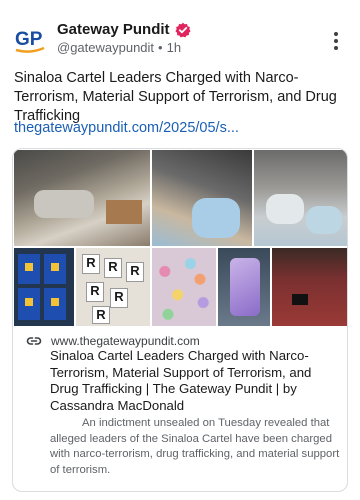 Image resolution: width=360 pixels, height=500 pixels. I want to click on blue-packages-photo, so click(44, 287).